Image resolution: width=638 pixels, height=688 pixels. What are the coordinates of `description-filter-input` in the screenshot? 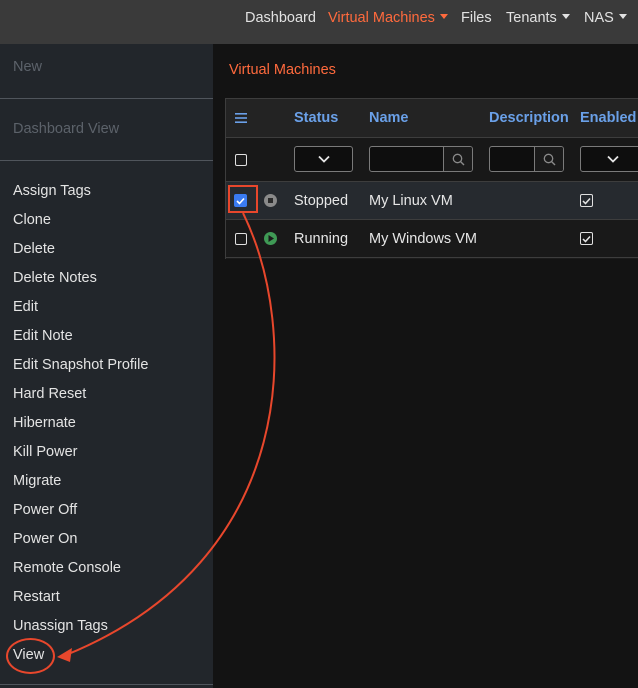 It's located at (526, 159).